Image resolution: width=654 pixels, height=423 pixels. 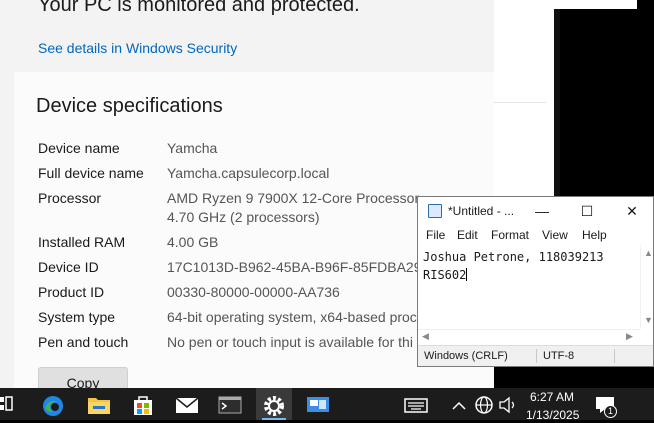 What do you see at coordinates (435, 211) in the screenshot?
I see `notepad-icon` at bounding box center [435, 211].